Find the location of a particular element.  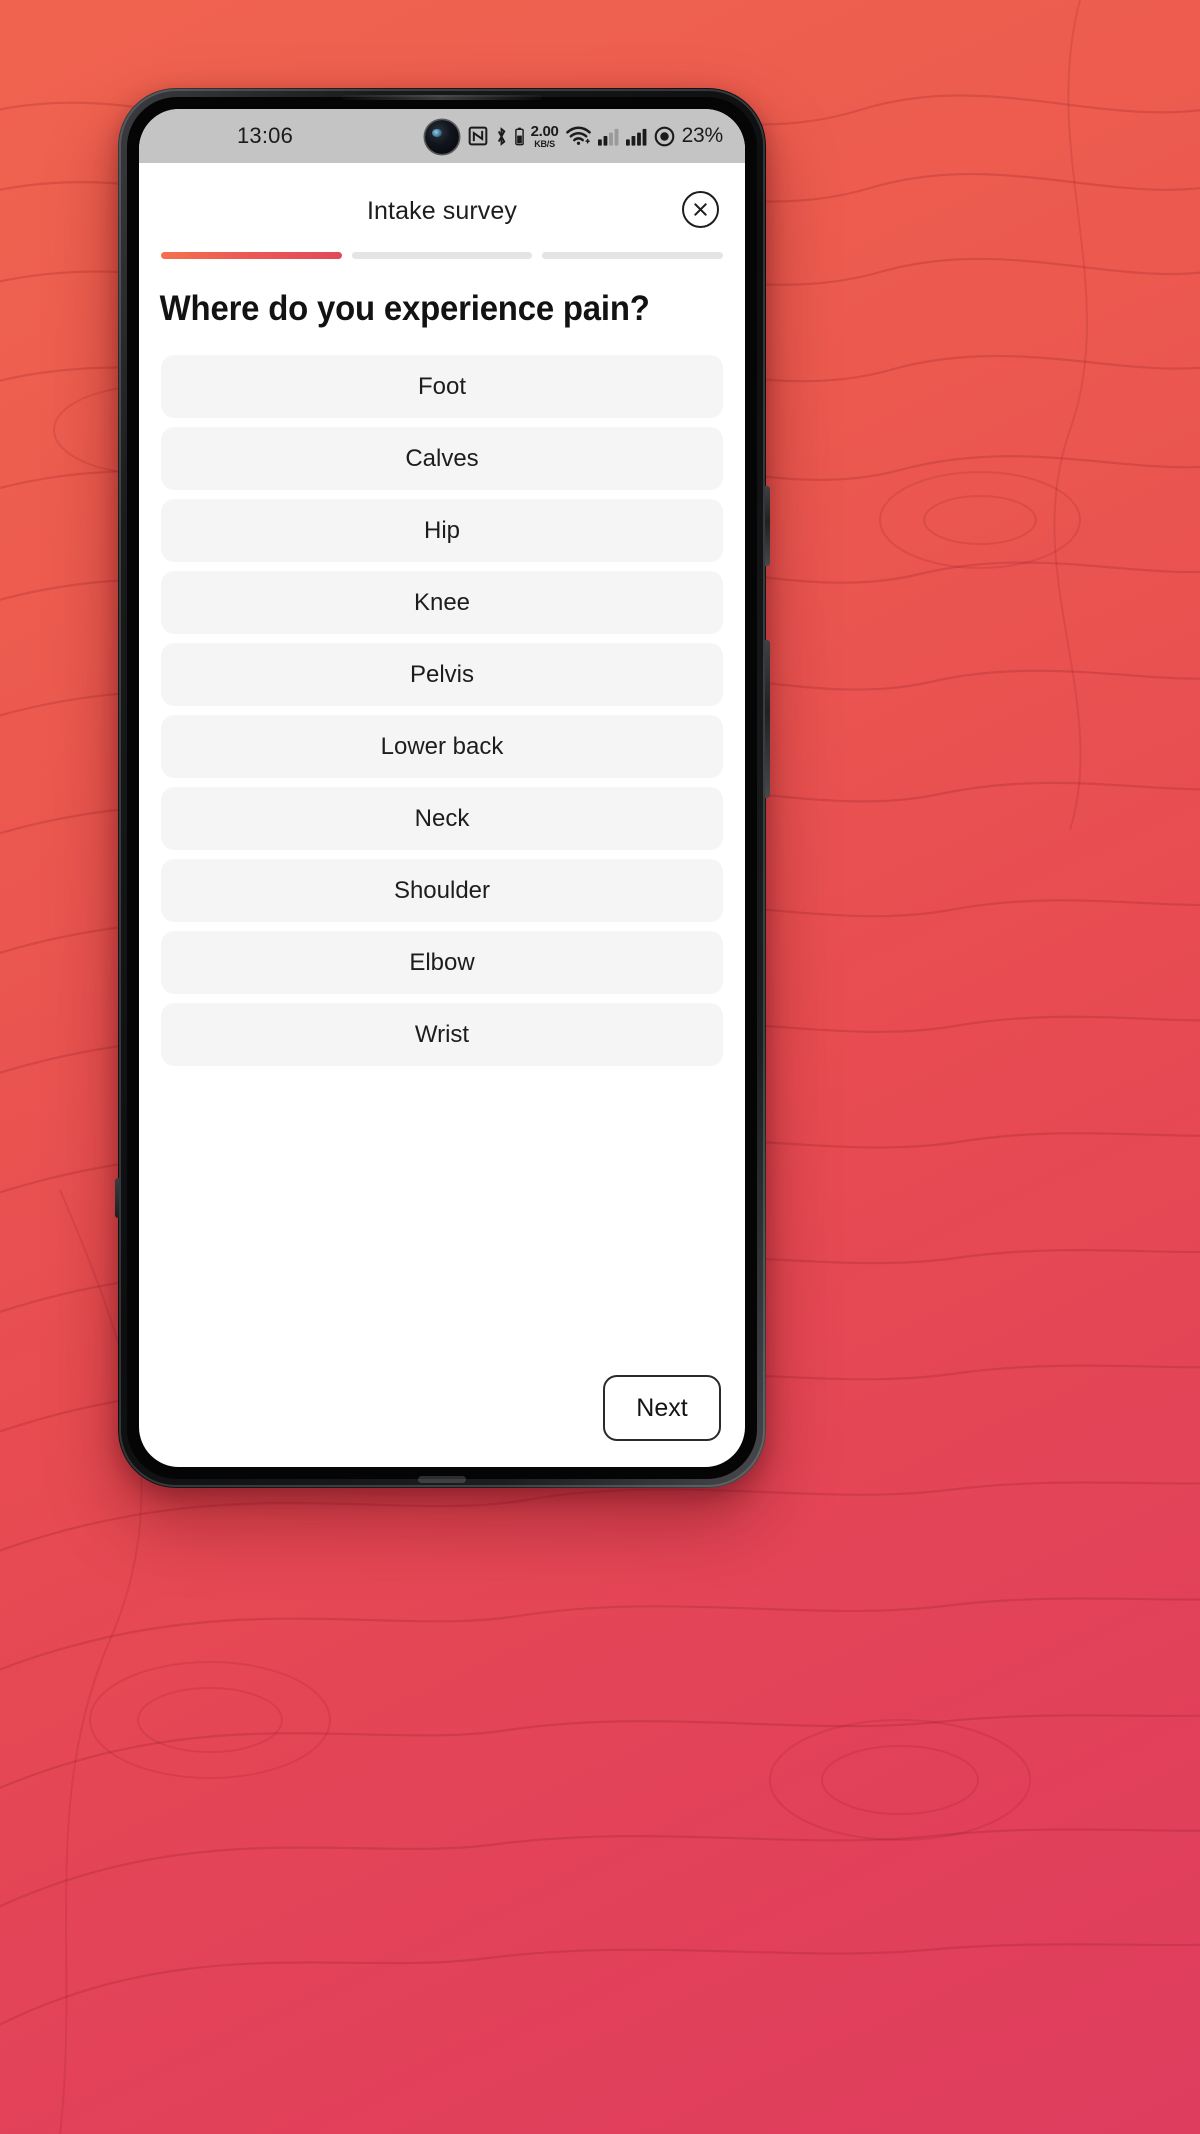

battery-percent-label: 23% is located at coordinates (702, 135).